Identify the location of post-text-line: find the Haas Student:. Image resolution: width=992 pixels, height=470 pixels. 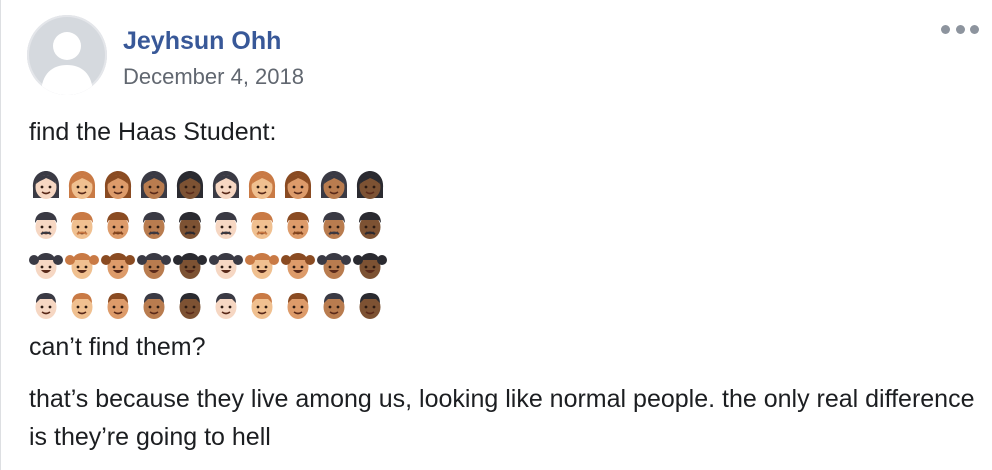
(153, 132).